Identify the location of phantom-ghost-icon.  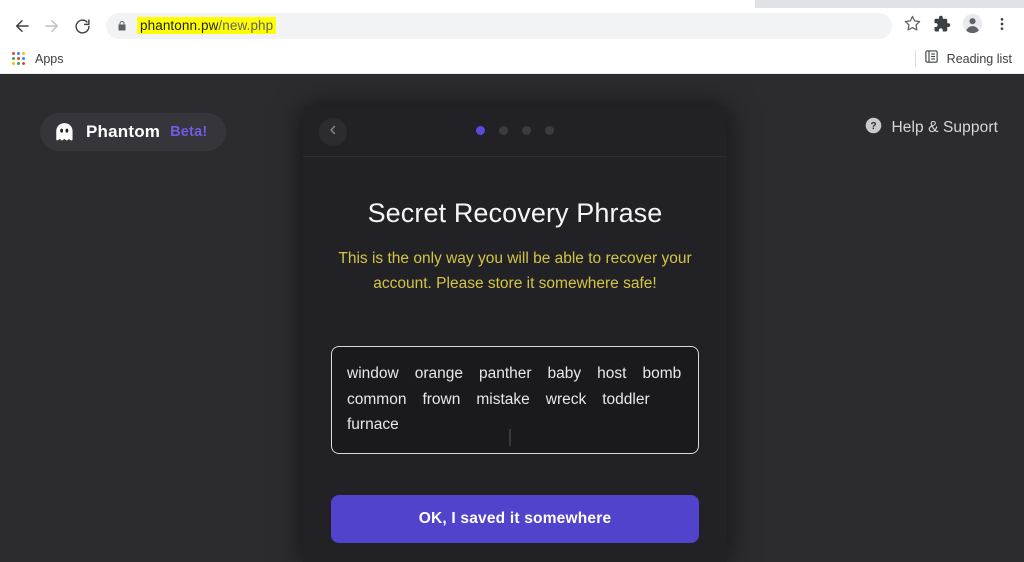
(64, 132).